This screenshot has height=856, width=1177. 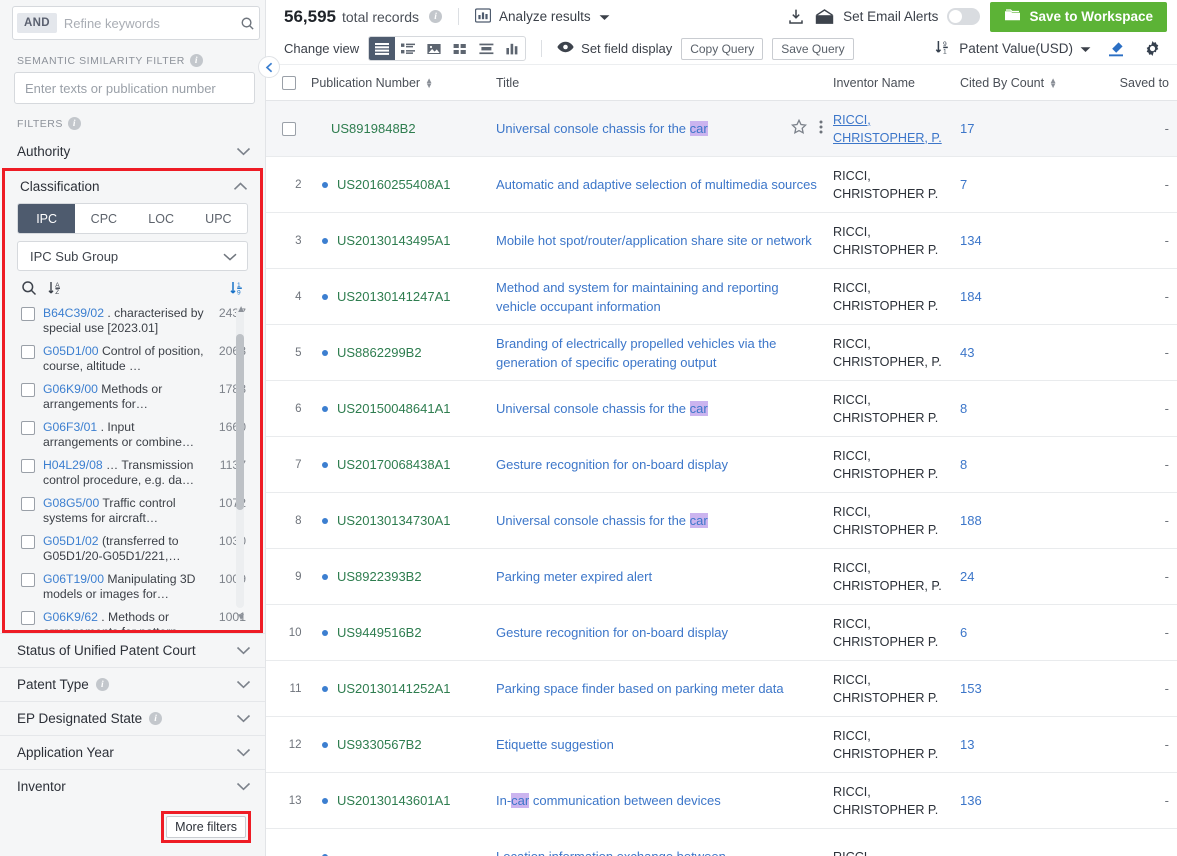 What do you see at coordinates (1078, 16) in the screenshot?
I see `save-to-workspace-button: Save to Workspace` at bounding box center [1078, 16].